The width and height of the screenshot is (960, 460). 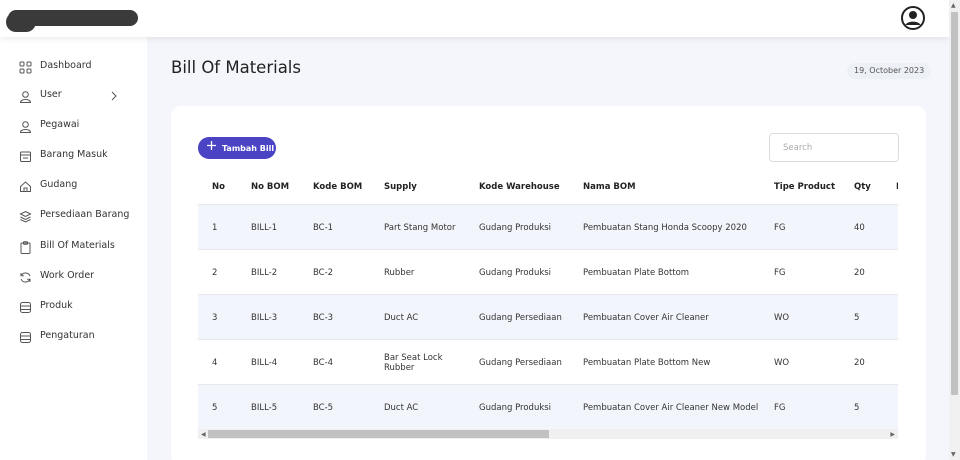 What do you see at coordinates (25, 127) in the screenshot?
I see `person-icon` at bounding box center [25, 127].